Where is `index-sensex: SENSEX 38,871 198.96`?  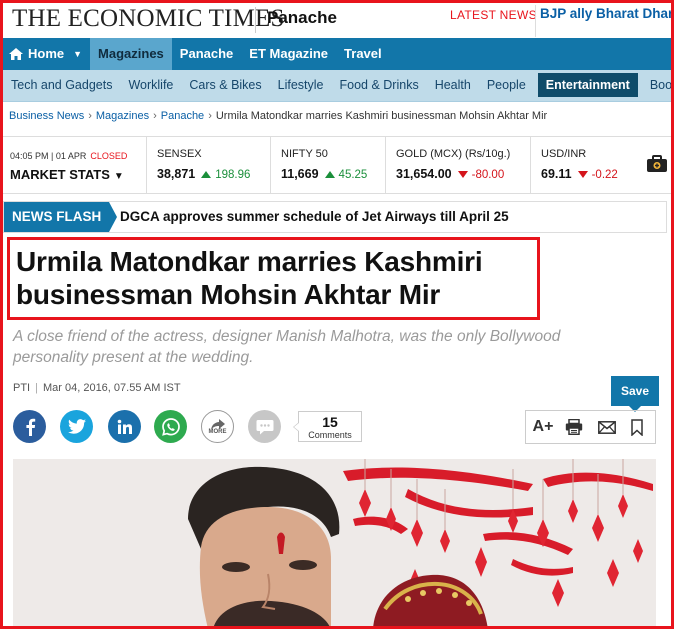
index-sensex: SENSEX 38,871 198.96 is located at coordinates (203, 165).